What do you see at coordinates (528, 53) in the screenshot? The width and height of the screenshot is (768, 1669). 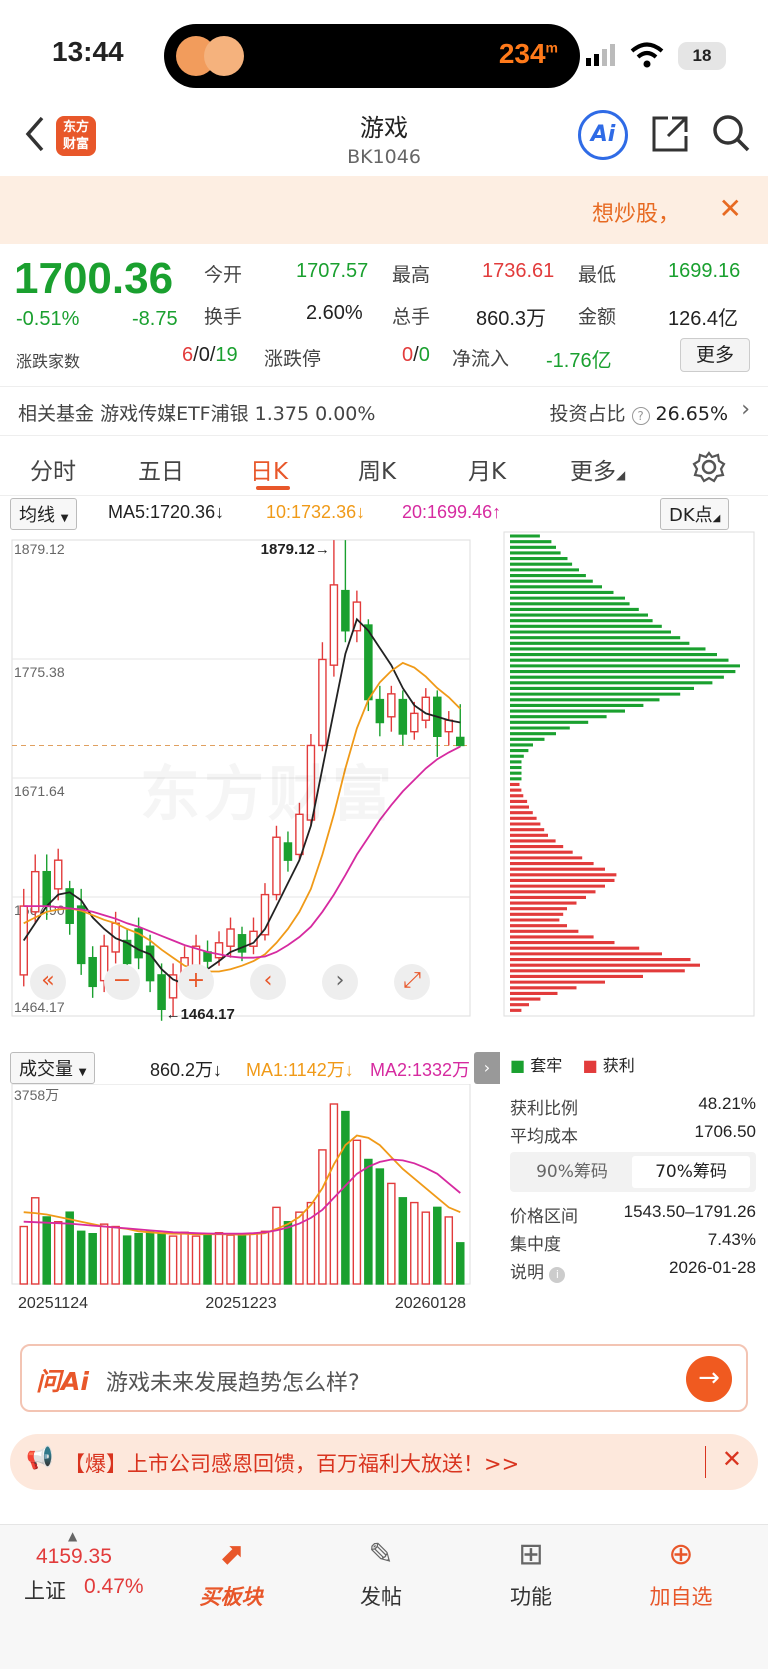 I see `speed-readout: 234m` at bounding box center [528, 53].